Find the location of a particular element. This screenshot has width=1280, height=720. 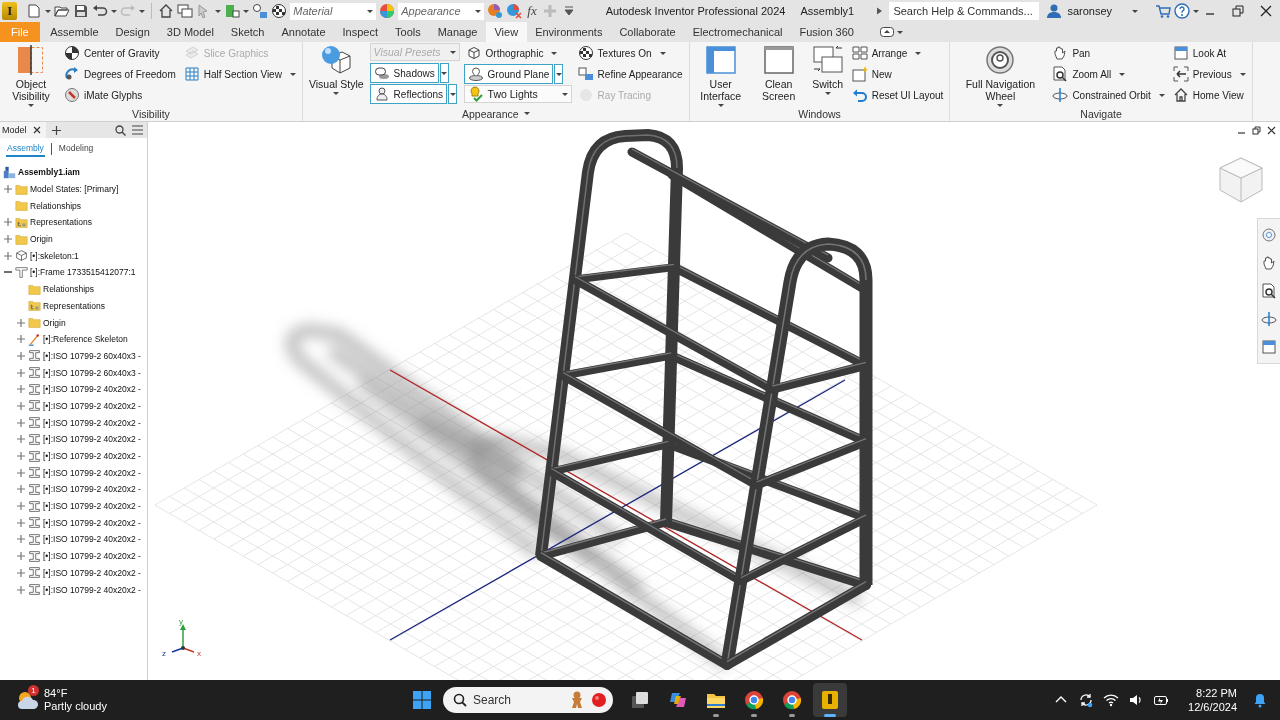

ribbon-button: iMate Glyphs is located at coordinates (120, 95).